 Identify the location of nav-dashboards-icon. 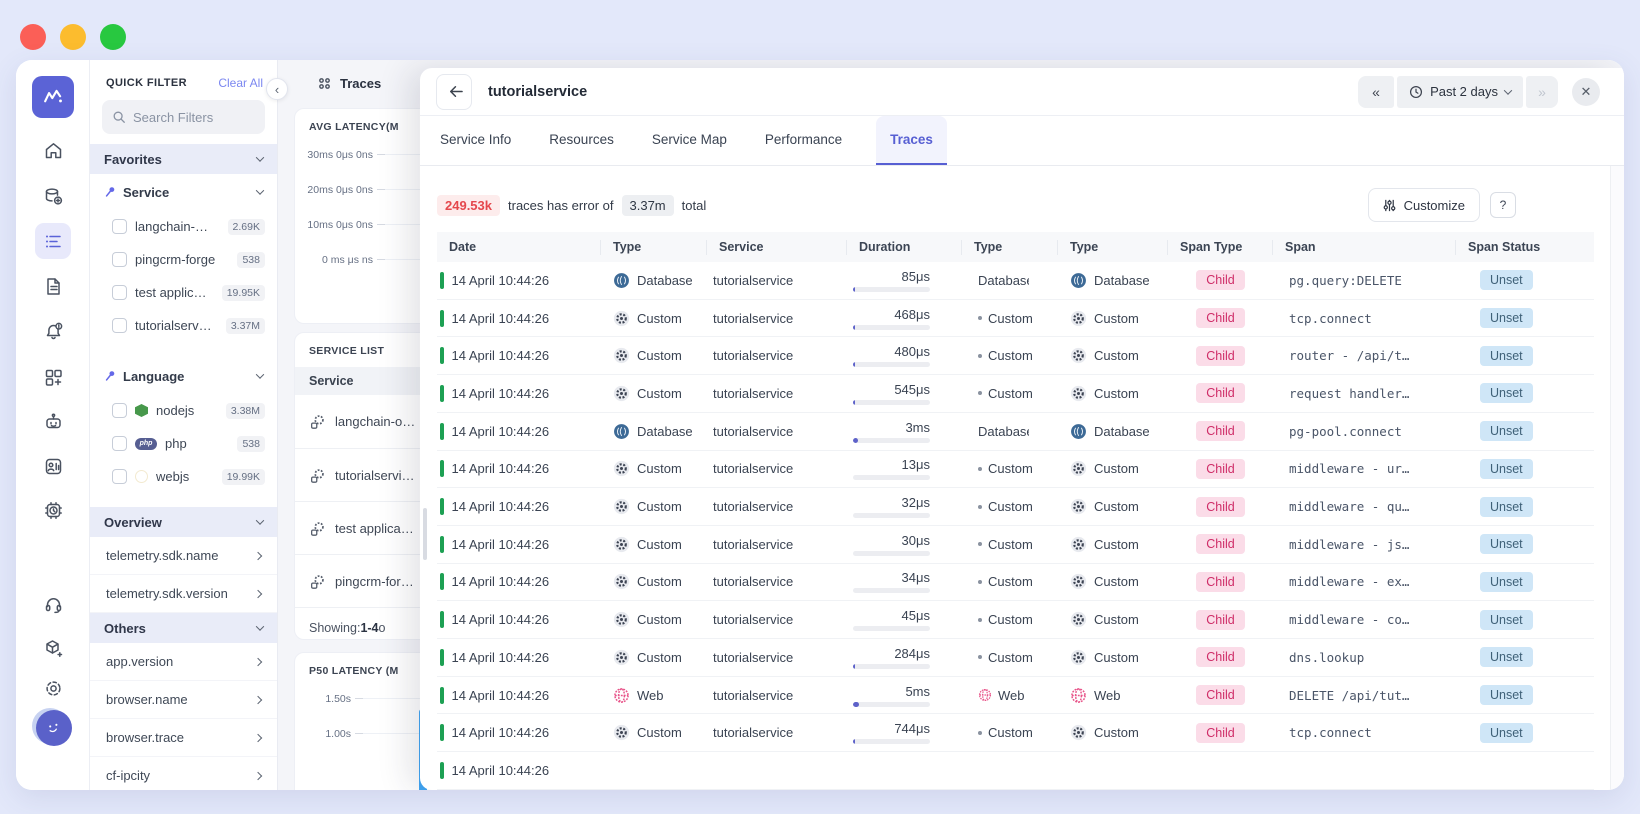
(53, 377).